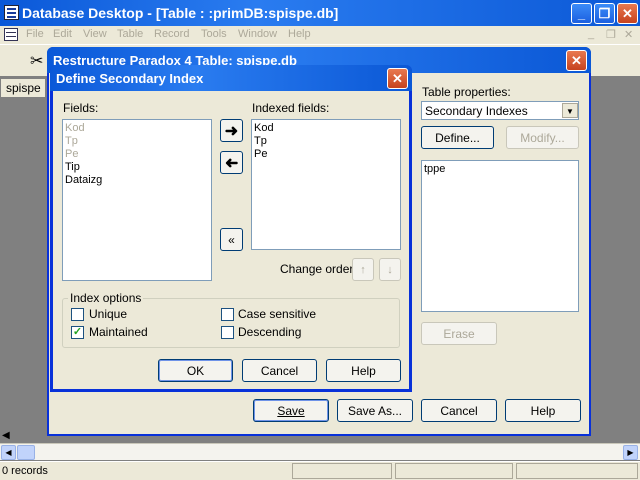 The image size is (640, 480). I want to click on cut-icon: ✂, so click(36, 61).